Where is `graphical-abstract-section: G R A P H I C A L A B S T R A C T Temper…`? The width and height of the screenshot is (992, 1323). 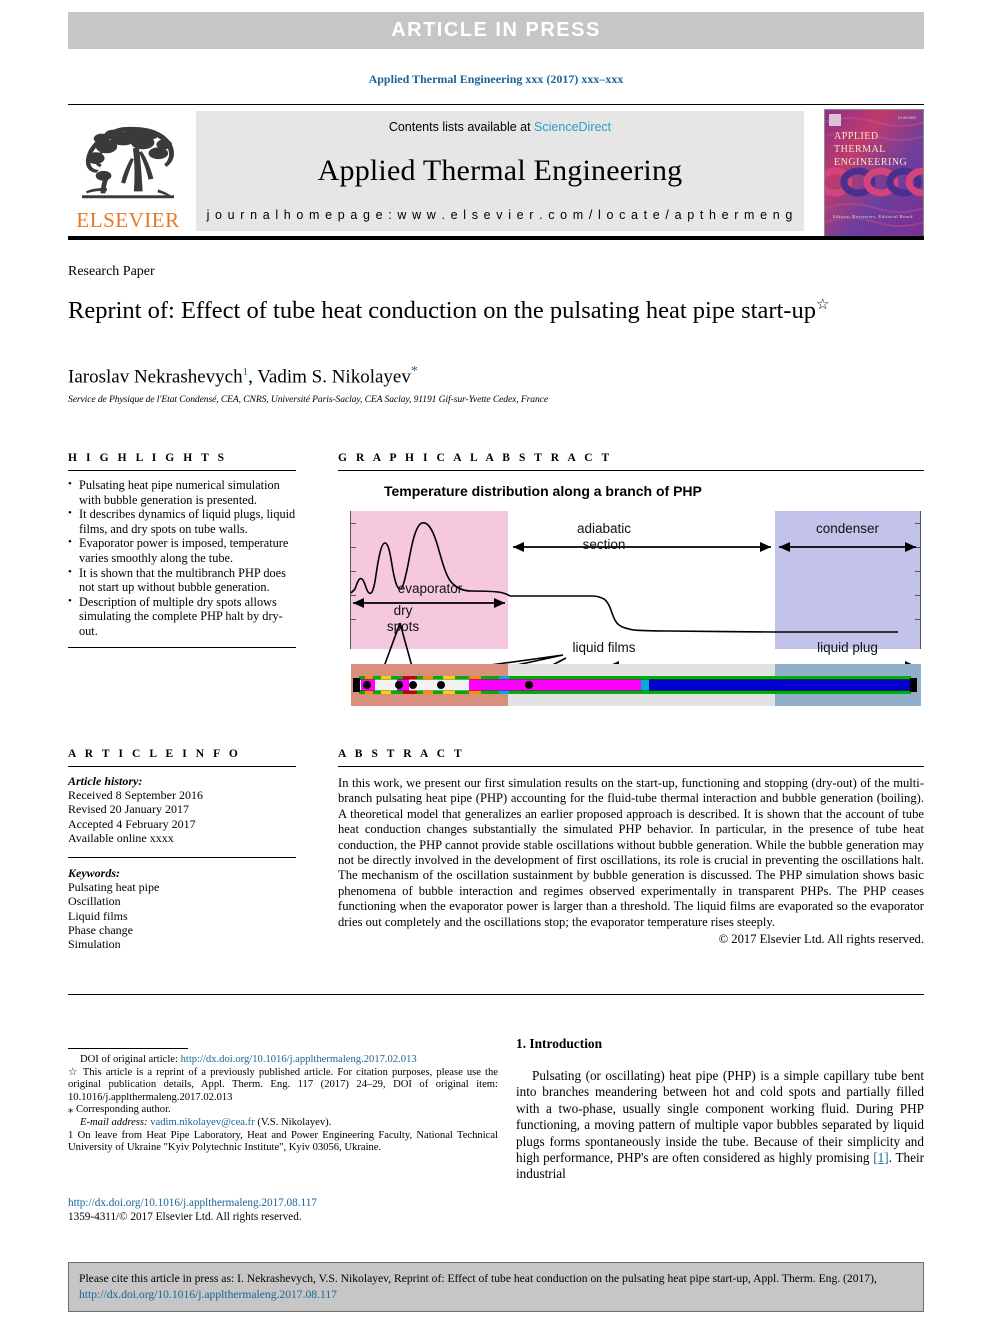
graphical-abstract-section: G R A P H I C A L A B S T R A C T Temper… is located at coordinates (631, 579).